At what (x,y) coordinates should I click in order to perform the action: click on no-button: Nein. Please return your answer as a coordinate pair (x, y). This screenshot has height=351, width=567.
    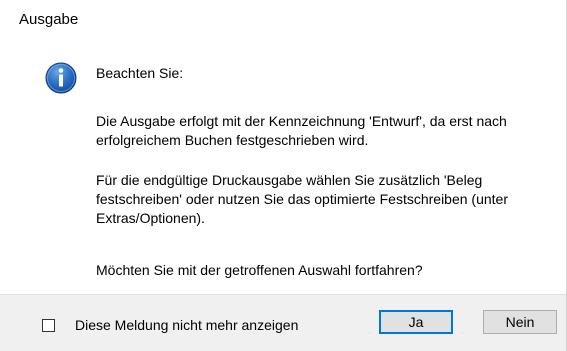
    Looking at the image, I should click on (520, 322).